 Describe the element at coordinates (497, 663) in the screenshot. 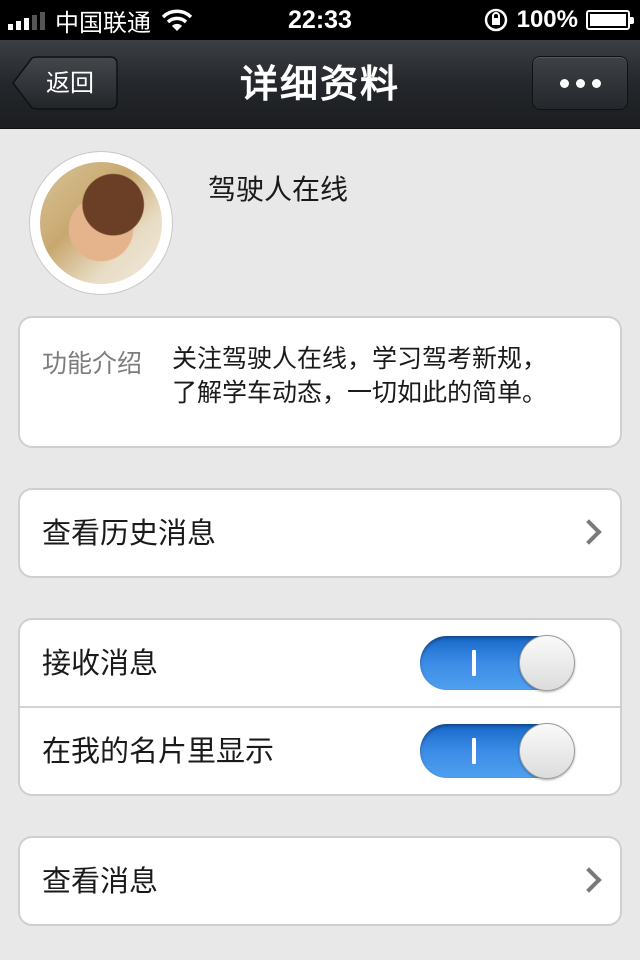

I see `receive-messages-toggle` at that location.